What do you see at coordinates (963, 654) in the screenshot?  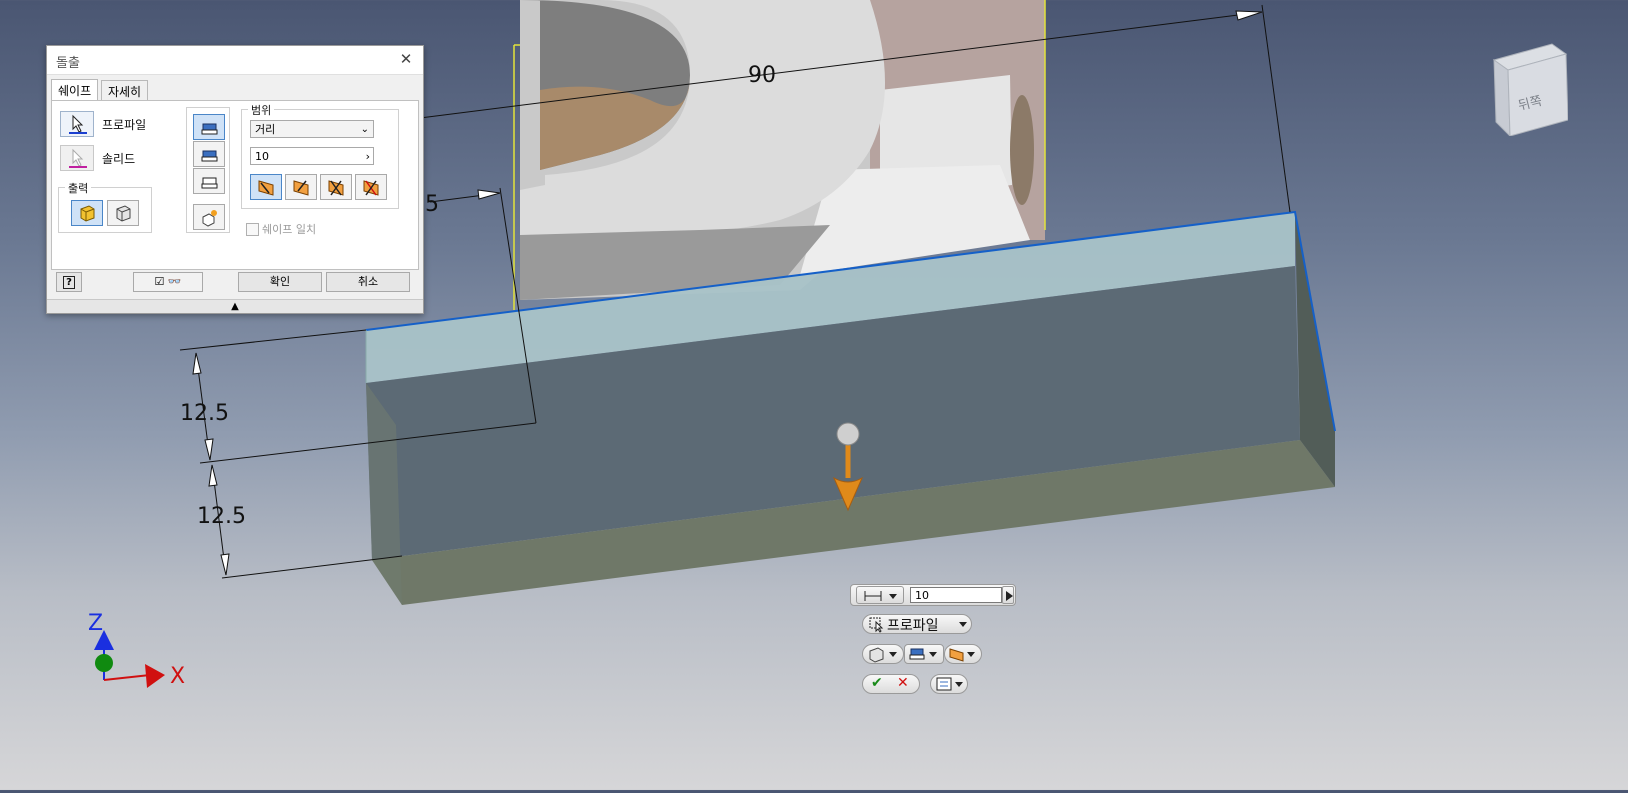 I see `mini-direction-button` at bounding box center [963, 654].